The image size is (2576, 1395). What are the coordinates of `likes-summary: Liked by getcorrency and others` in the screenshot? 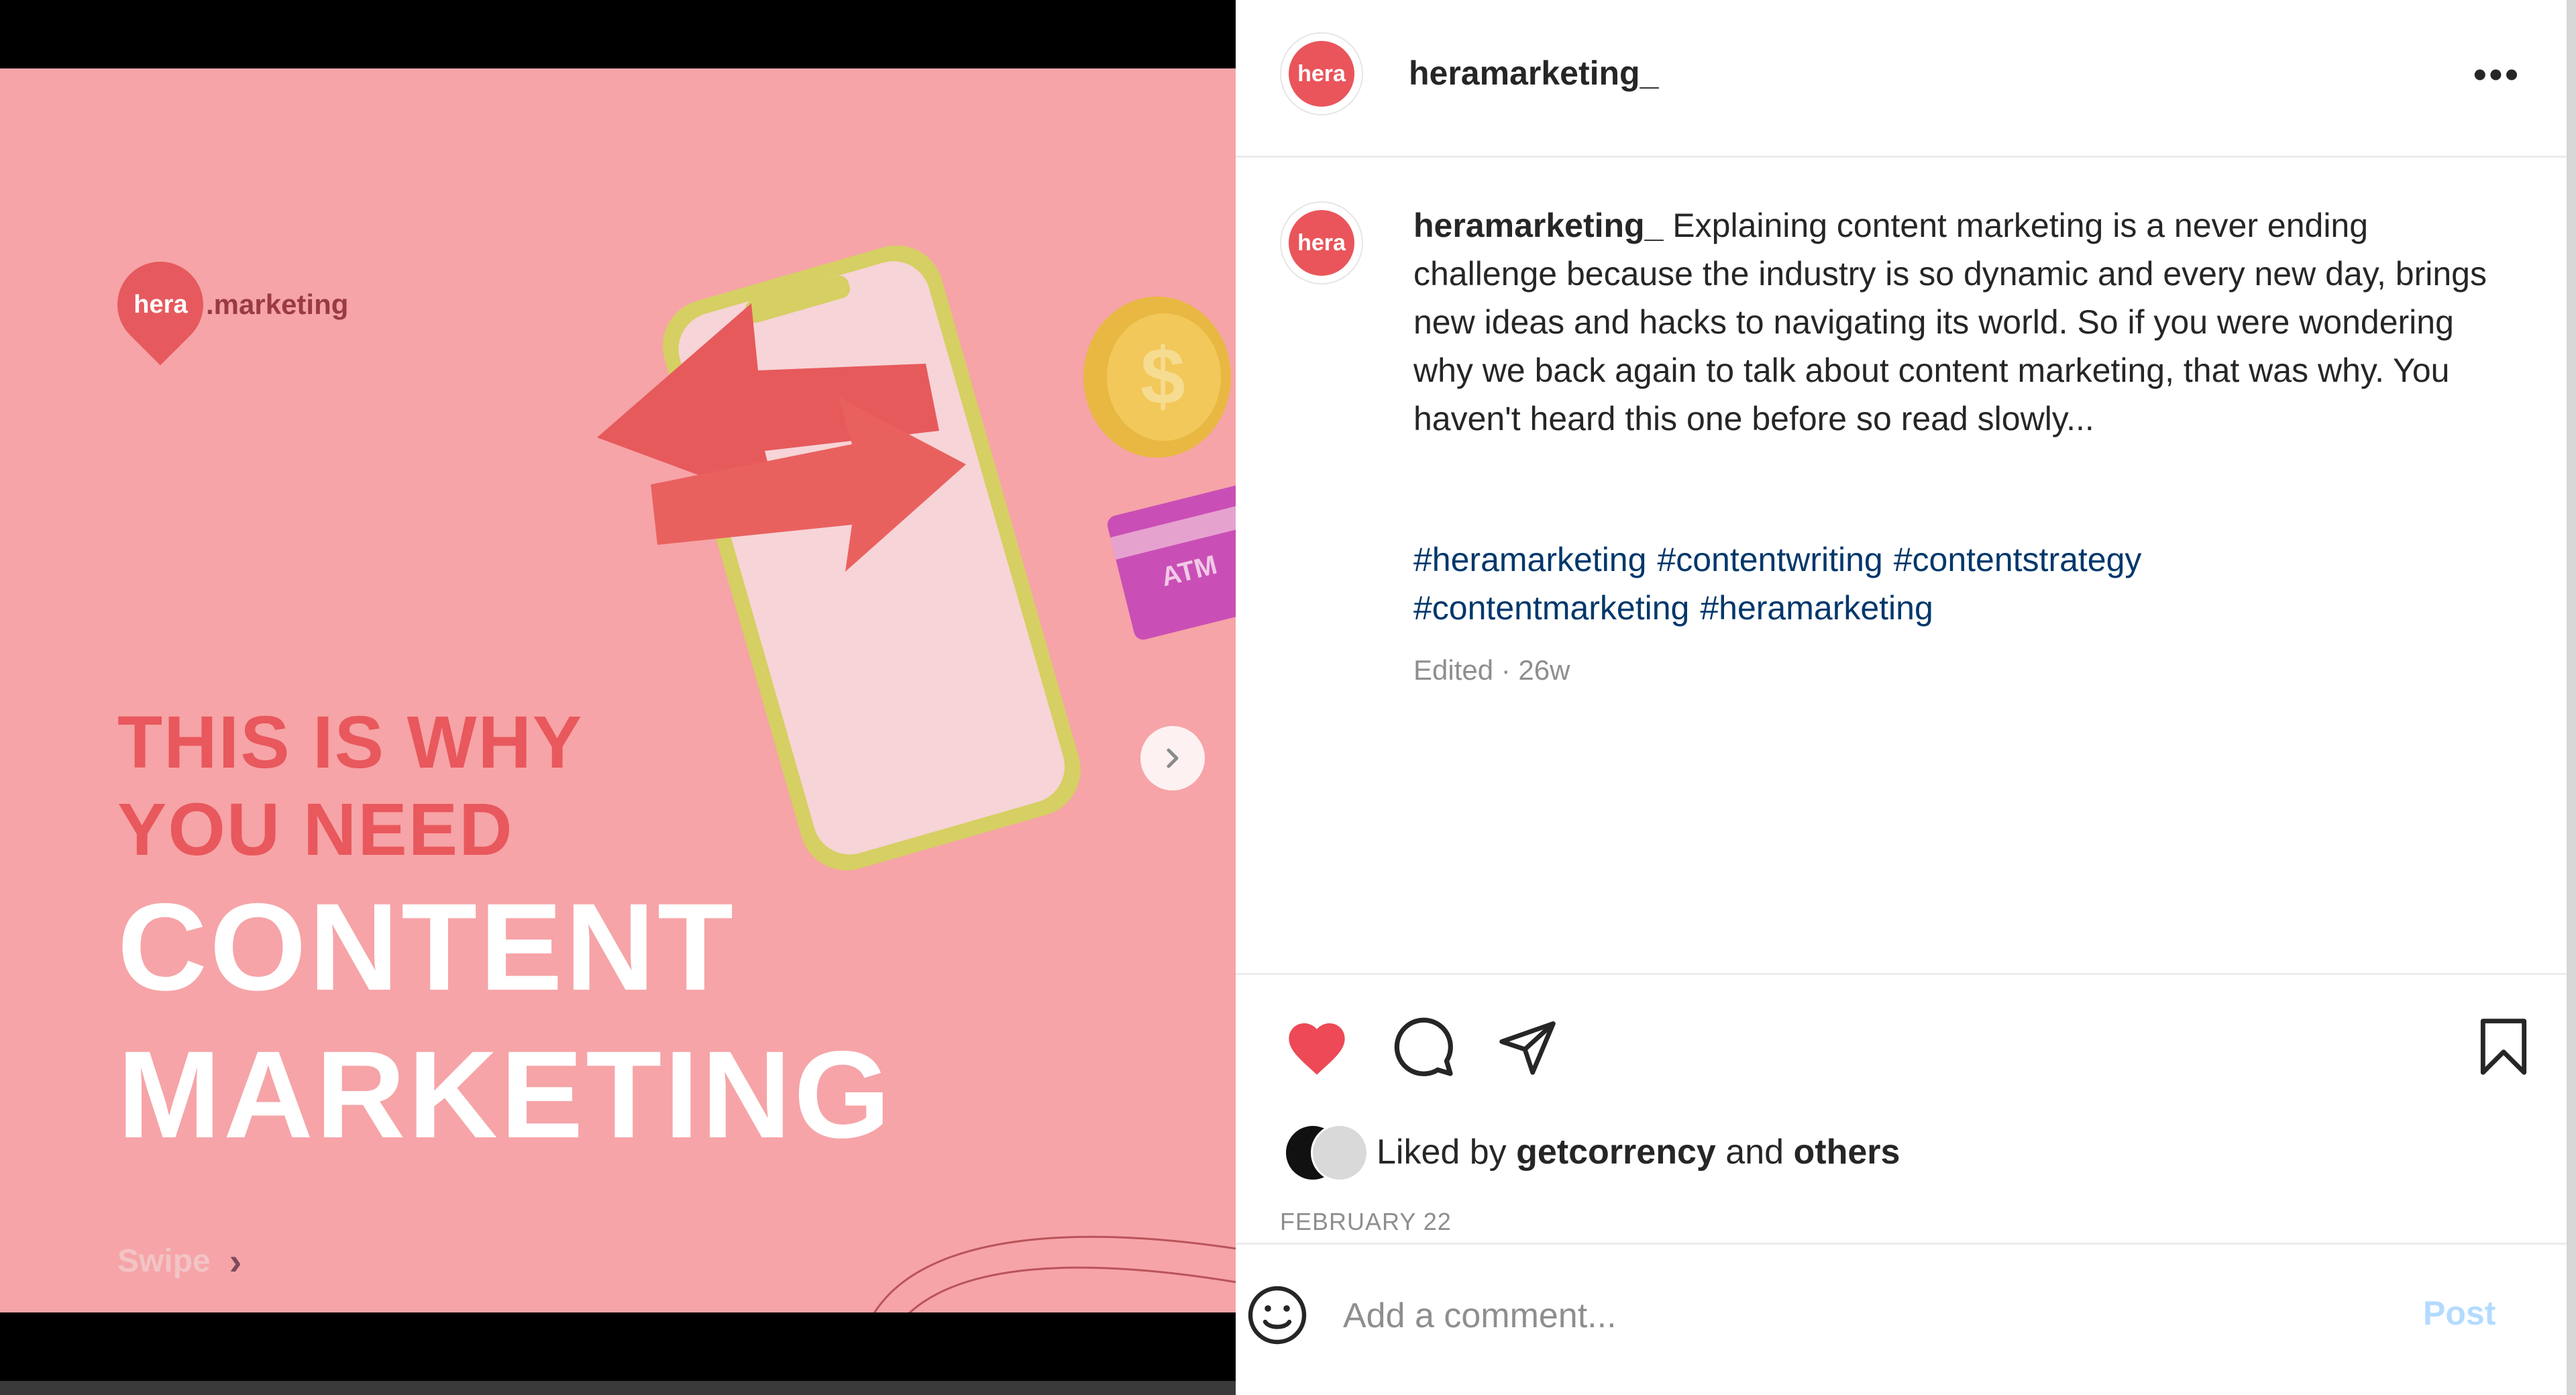 It's located at (1592, 1153).